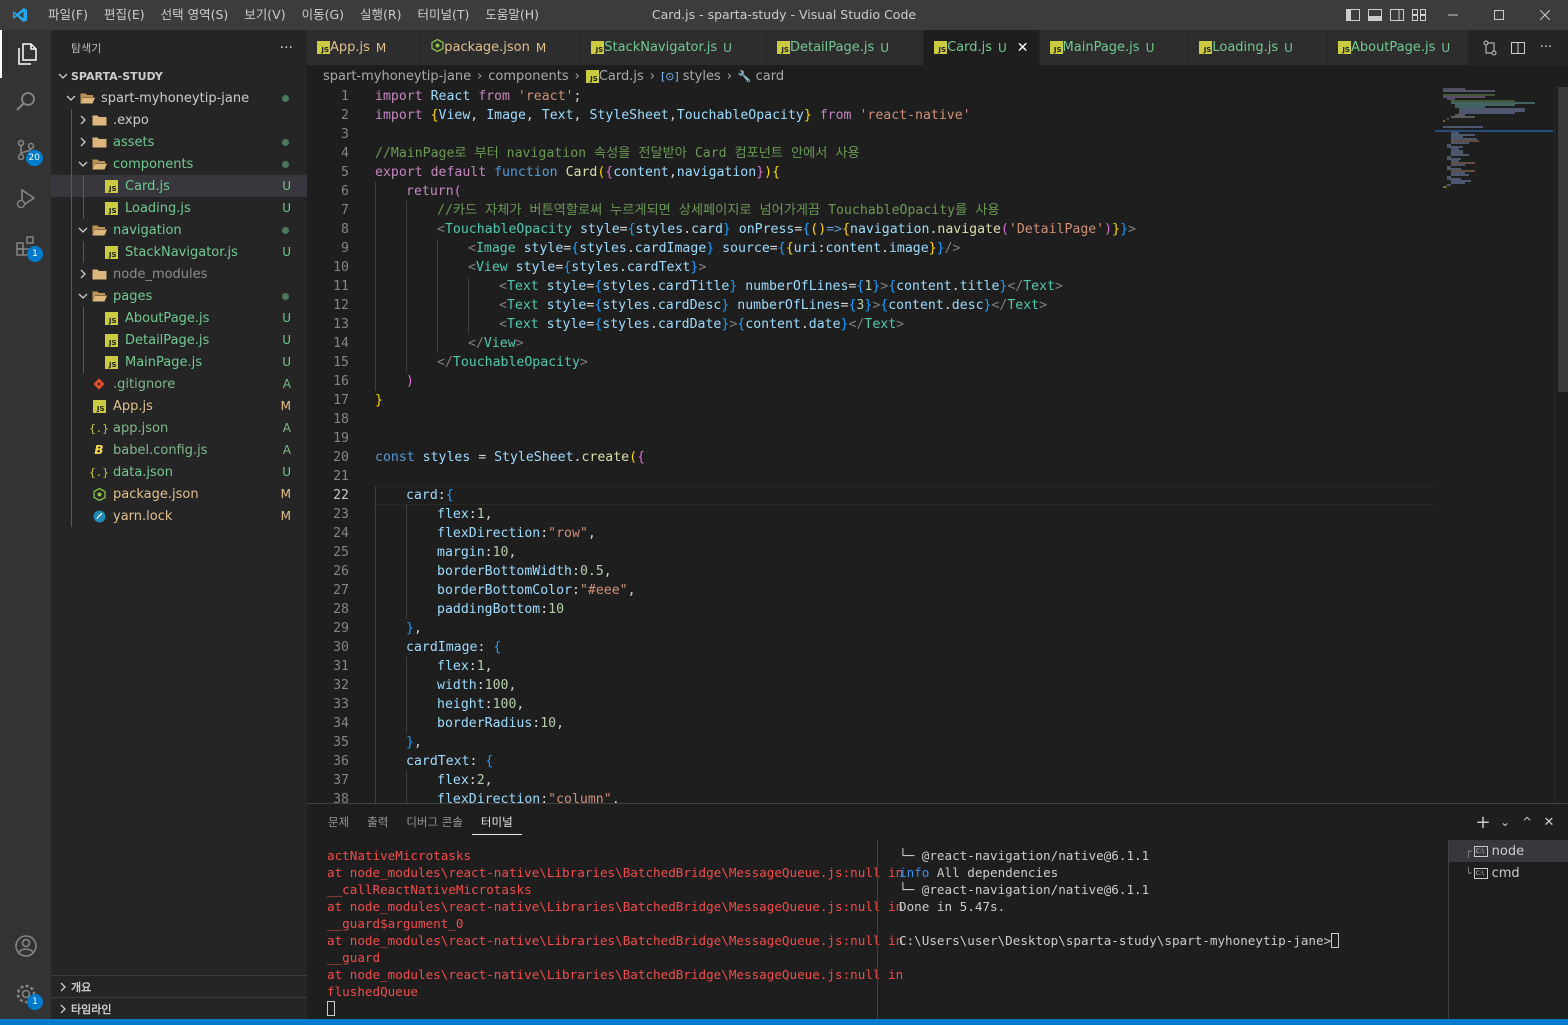  Describe the element at coordinates (871, 666) in the screenshot. I see `code-line: 31 flex:1,` at that location.